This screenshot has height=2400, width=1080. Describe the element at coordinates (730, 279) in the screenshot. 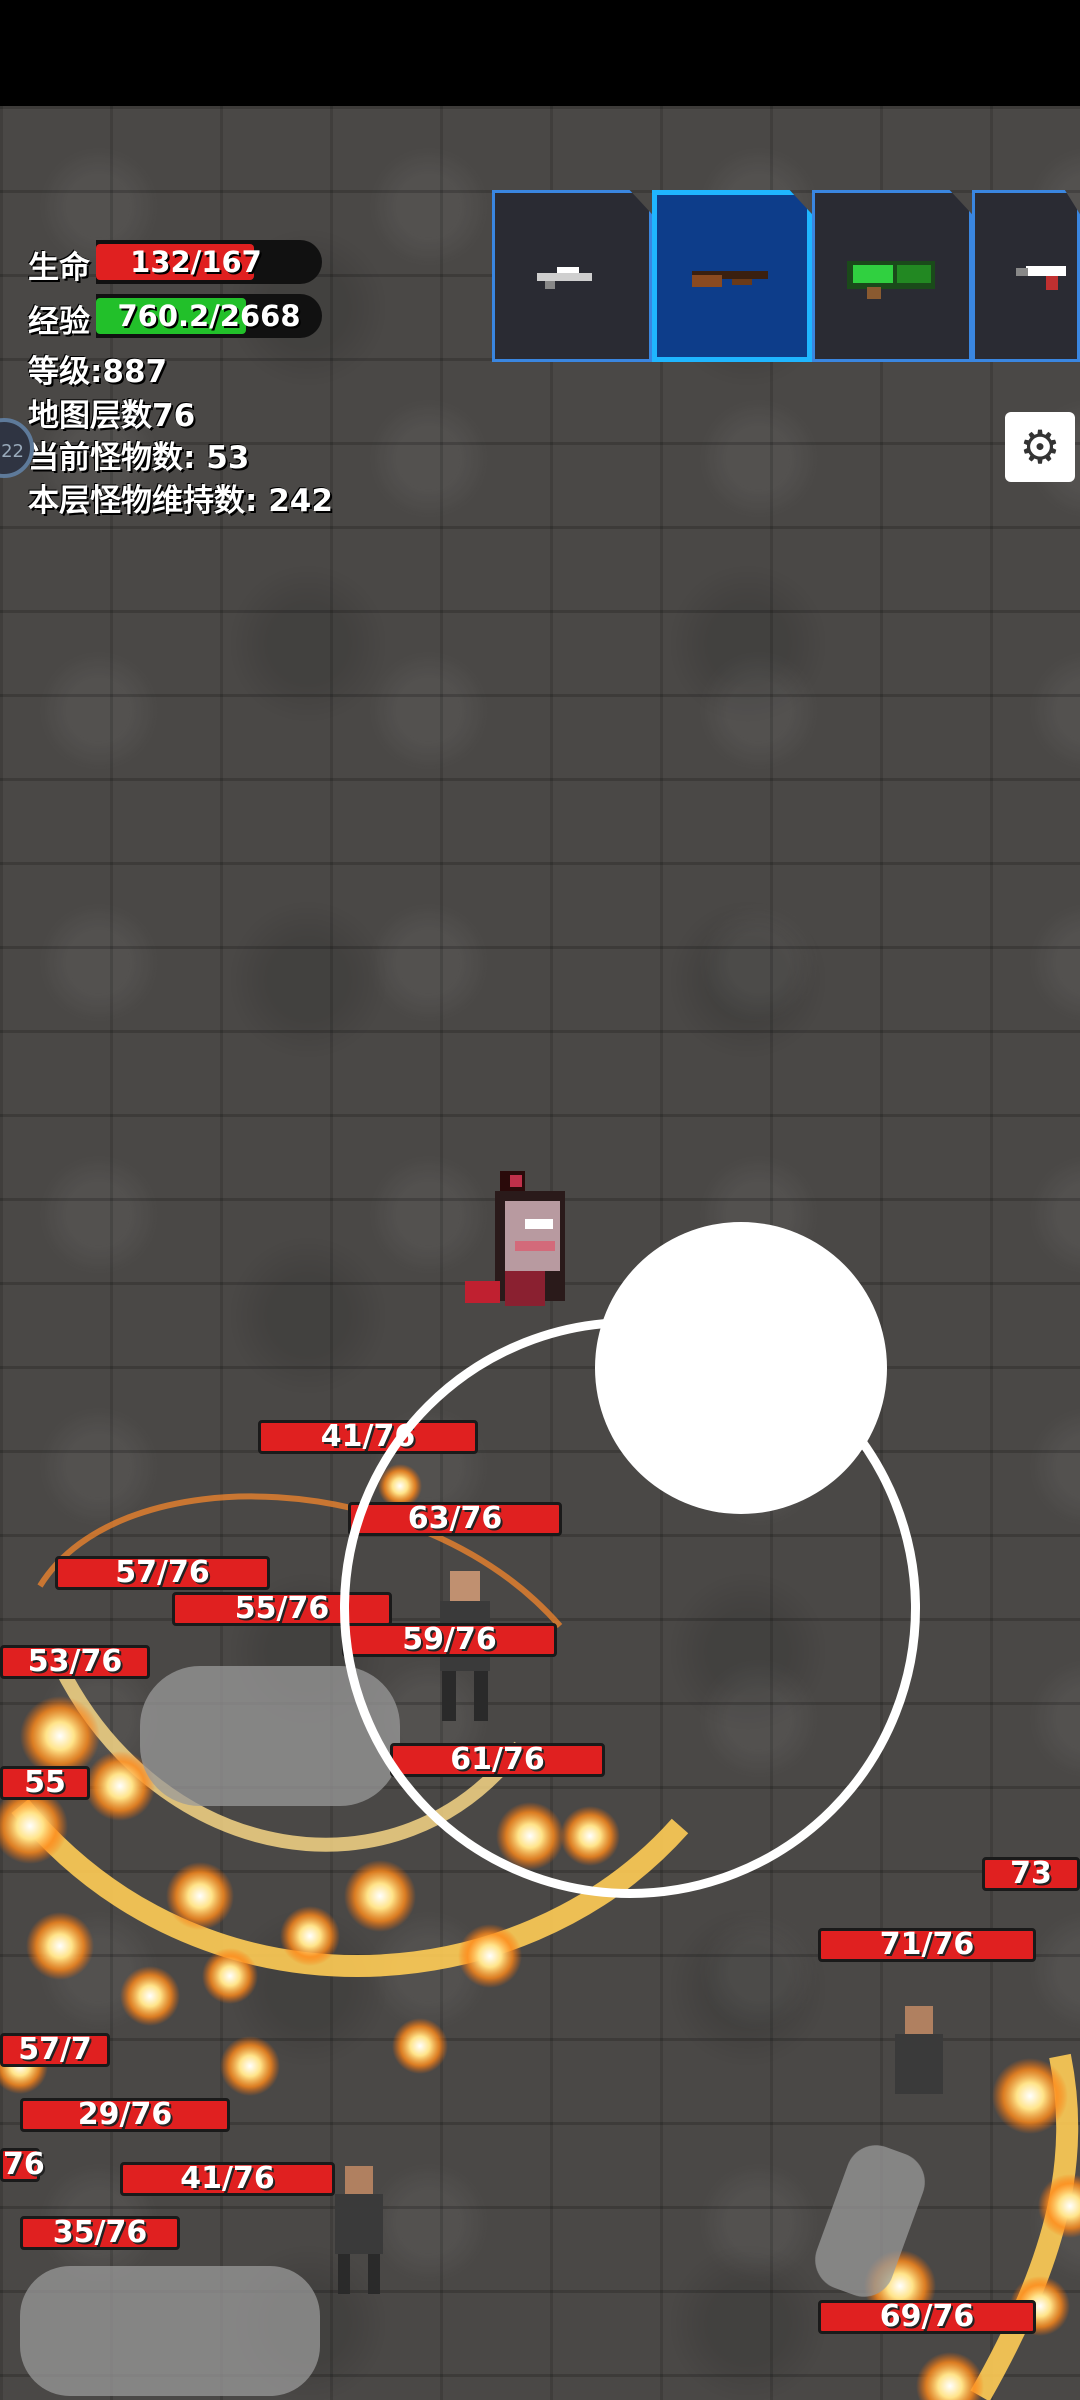

I see `shotgun-icon` at that location.